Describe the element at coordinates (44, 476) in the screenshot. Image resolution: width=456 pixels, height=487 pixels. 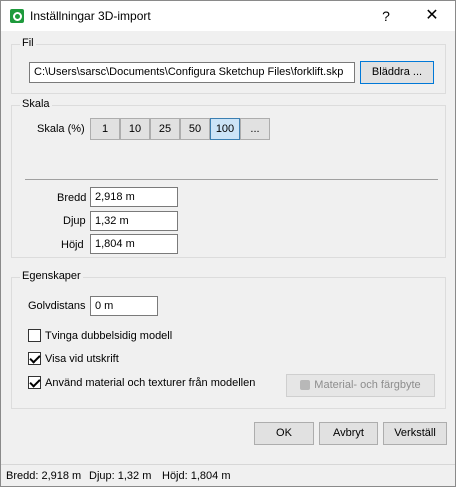
I see `status-width: Bredd: 2,918 m` at that location.